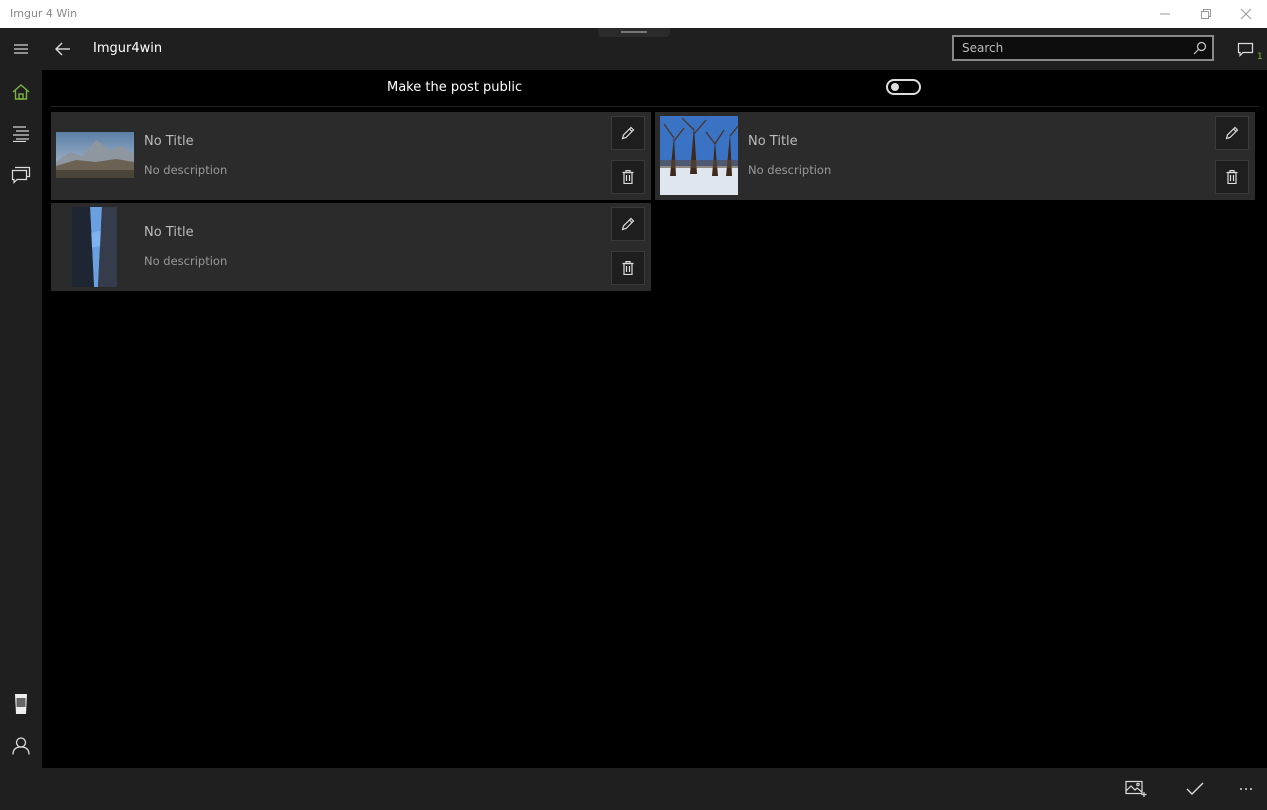 The height and width of the screenshot is (810, 1267). What do you see at coordinates (903, 87) in the screenshot?
I see `make-public-toggle` at bounding box center [903, 87].